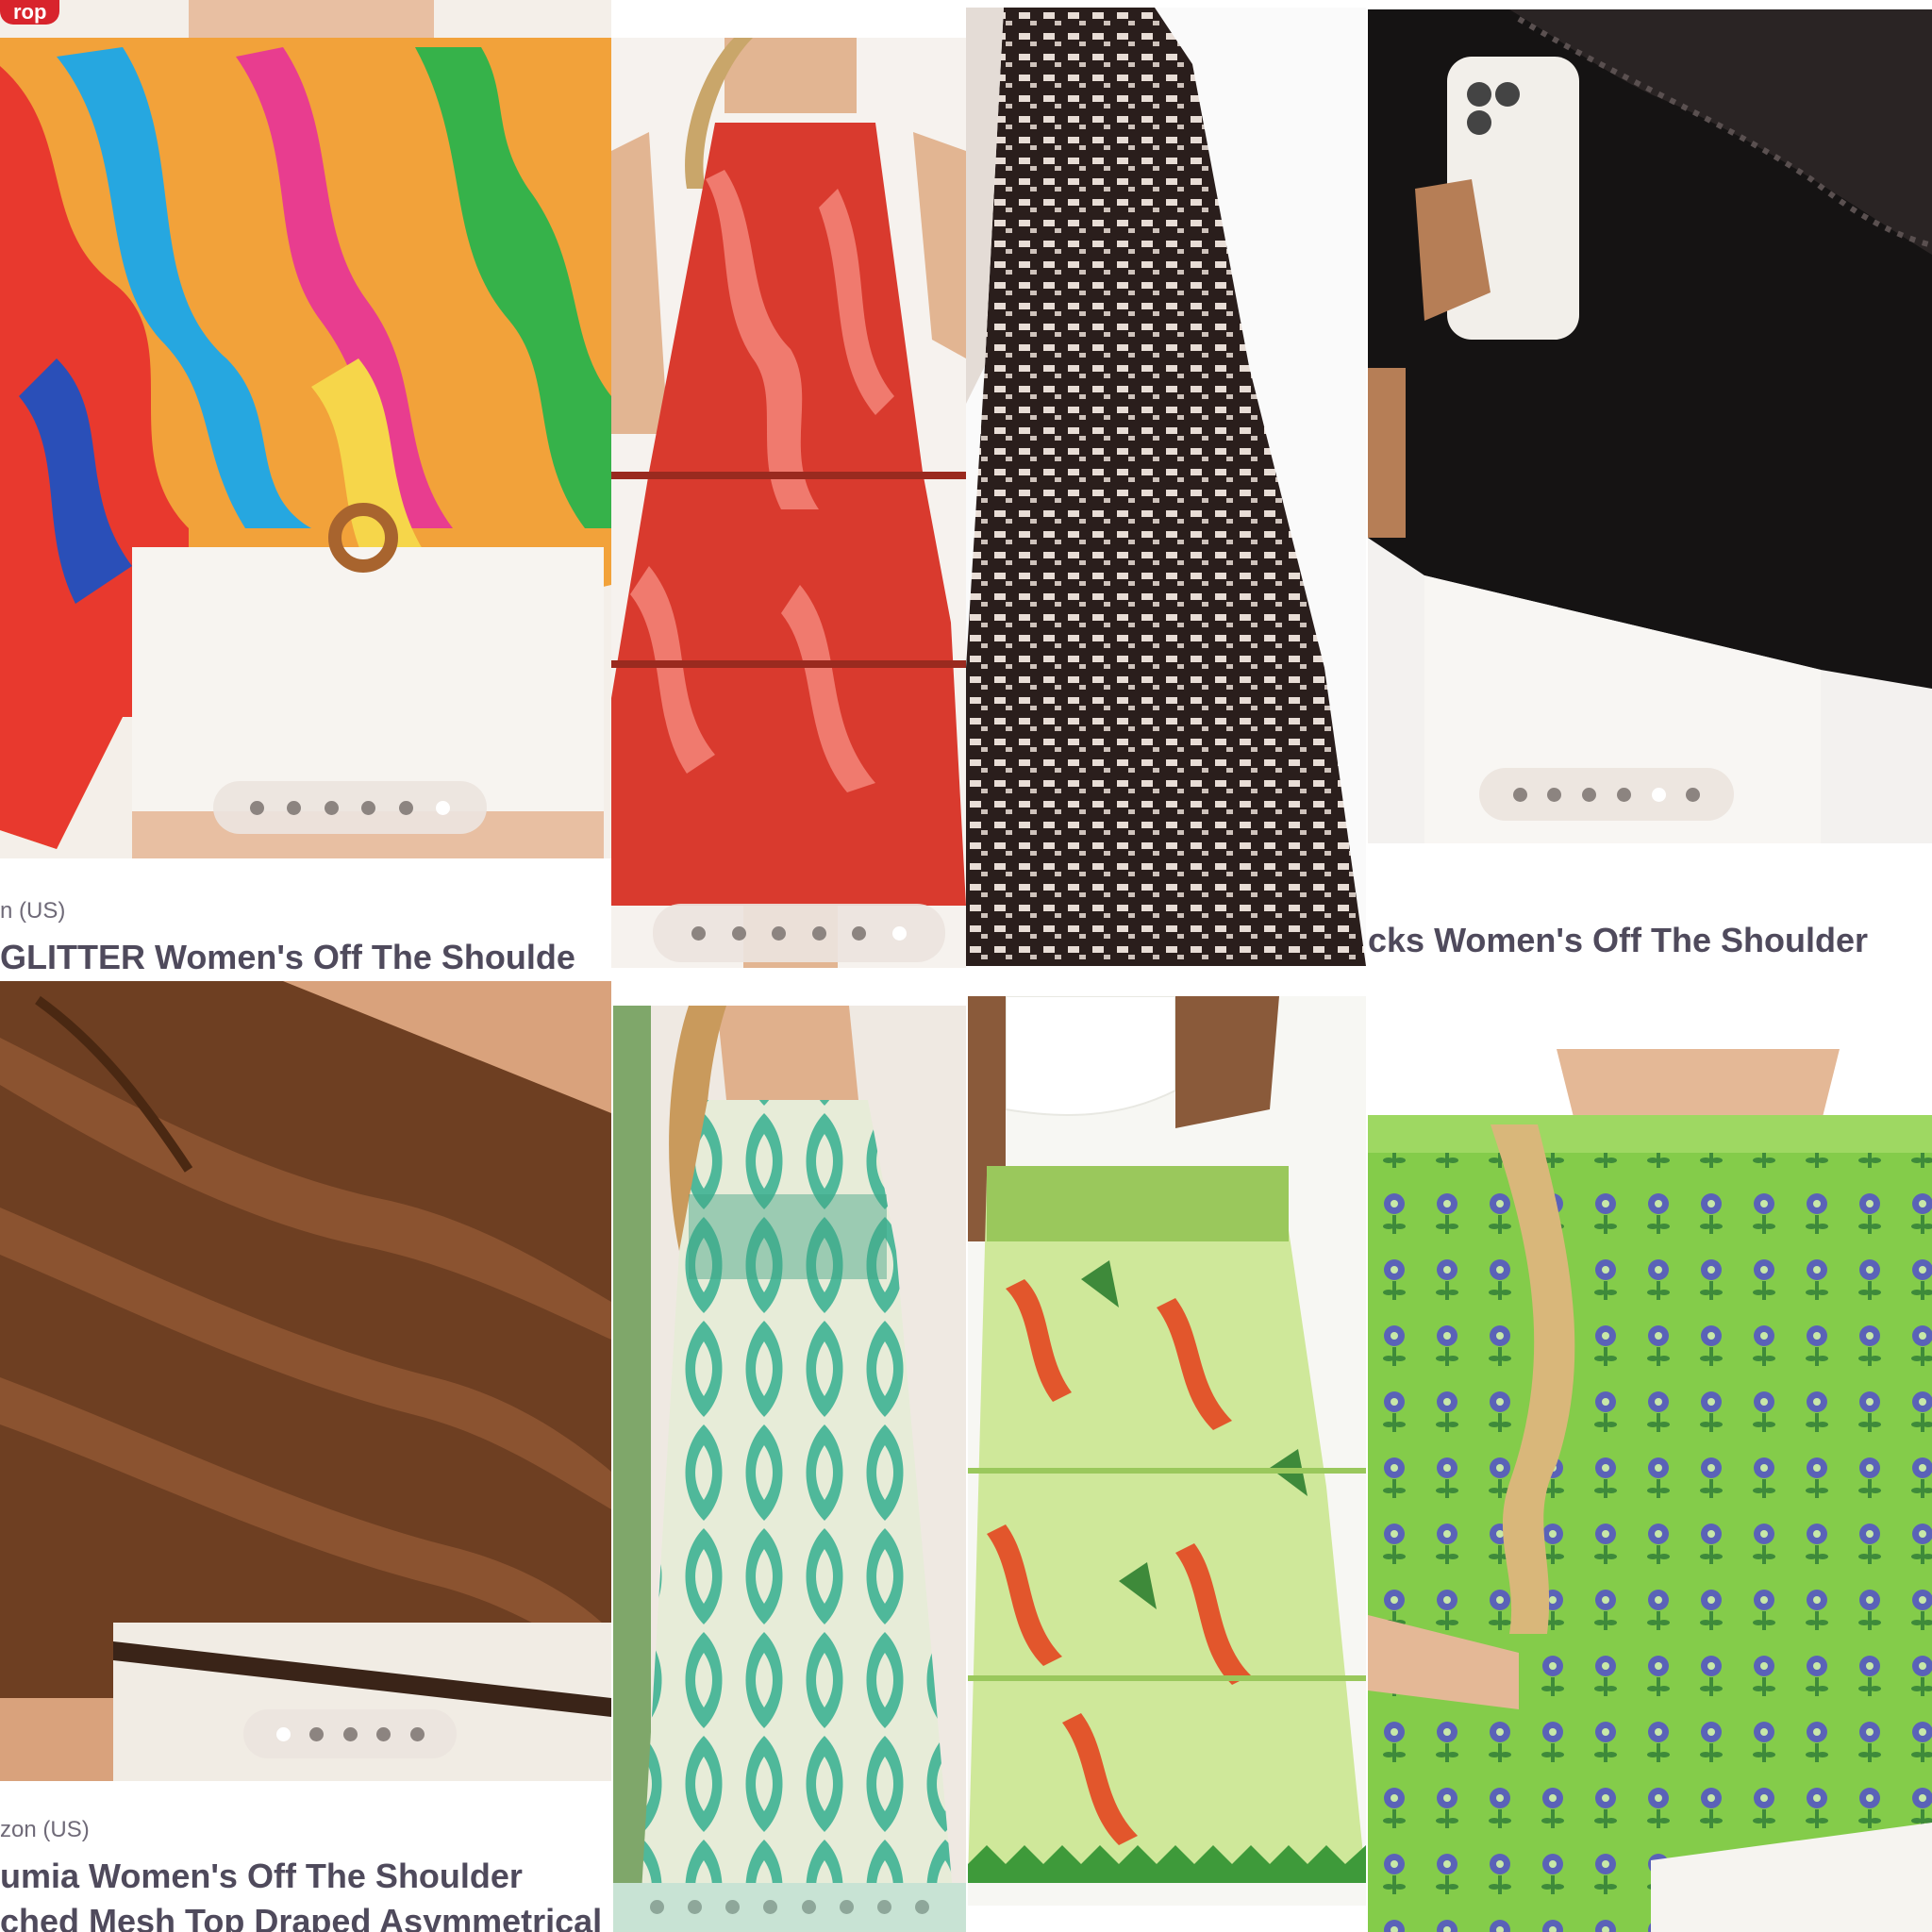 This screenshot has height=1932, width=1932. I want to click on product-card-parrot-skirt, so click(1167, 1451).